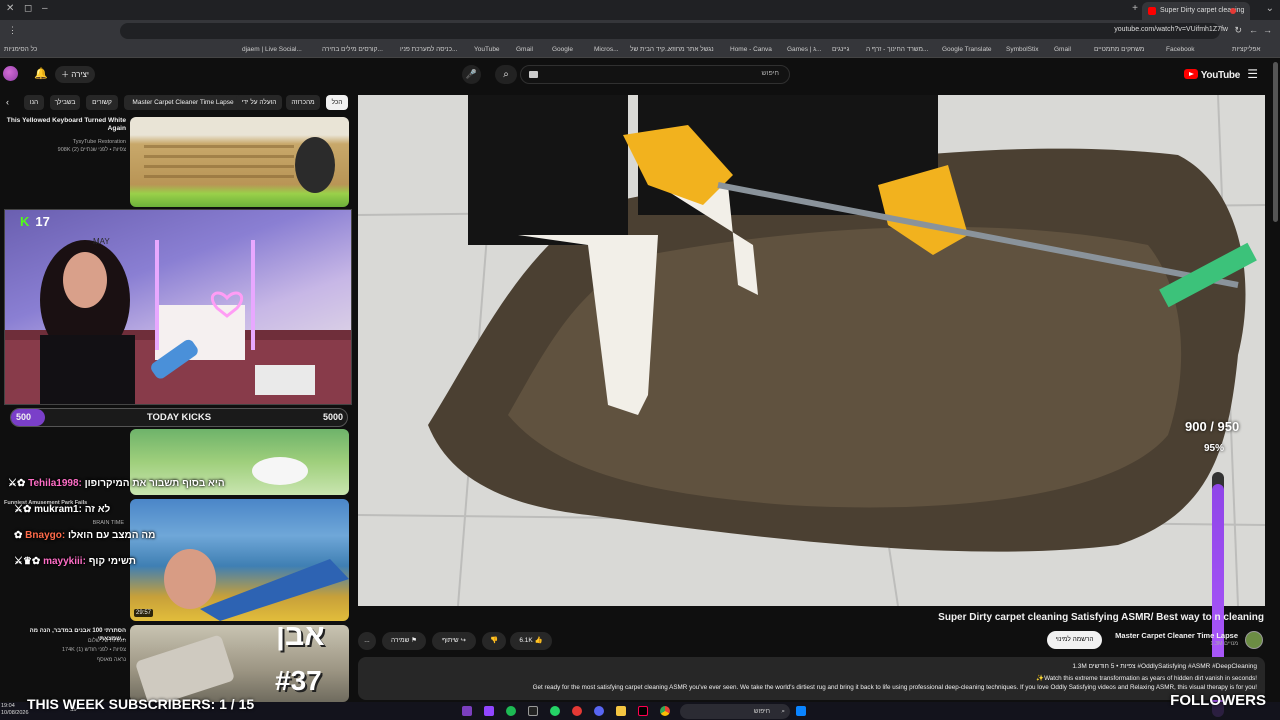  What do you see at coordinates (1211, 75) in the screenshot?
I see `youtube-logo: YouTube` at bounding box center [1211, 75].